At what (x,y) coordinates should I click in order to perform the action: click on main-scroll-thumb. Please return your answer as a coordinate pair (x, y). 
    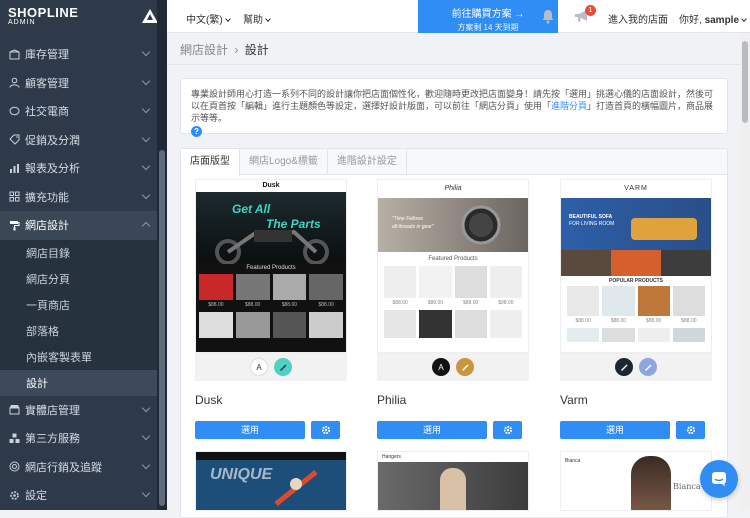
    Looking at the image, I should click on (745, 82).